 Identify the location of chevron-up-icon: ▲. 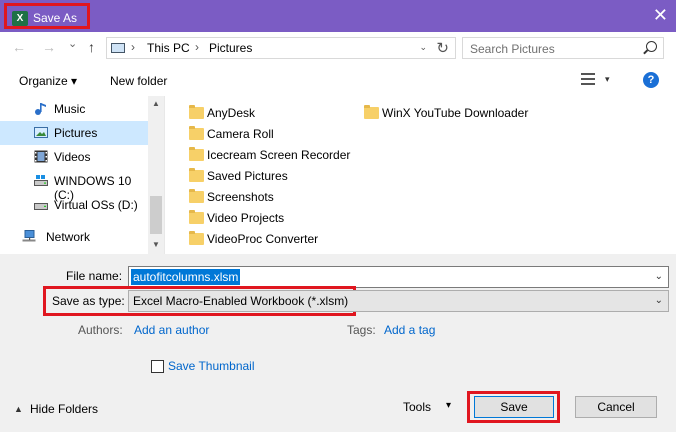
(18, 409).